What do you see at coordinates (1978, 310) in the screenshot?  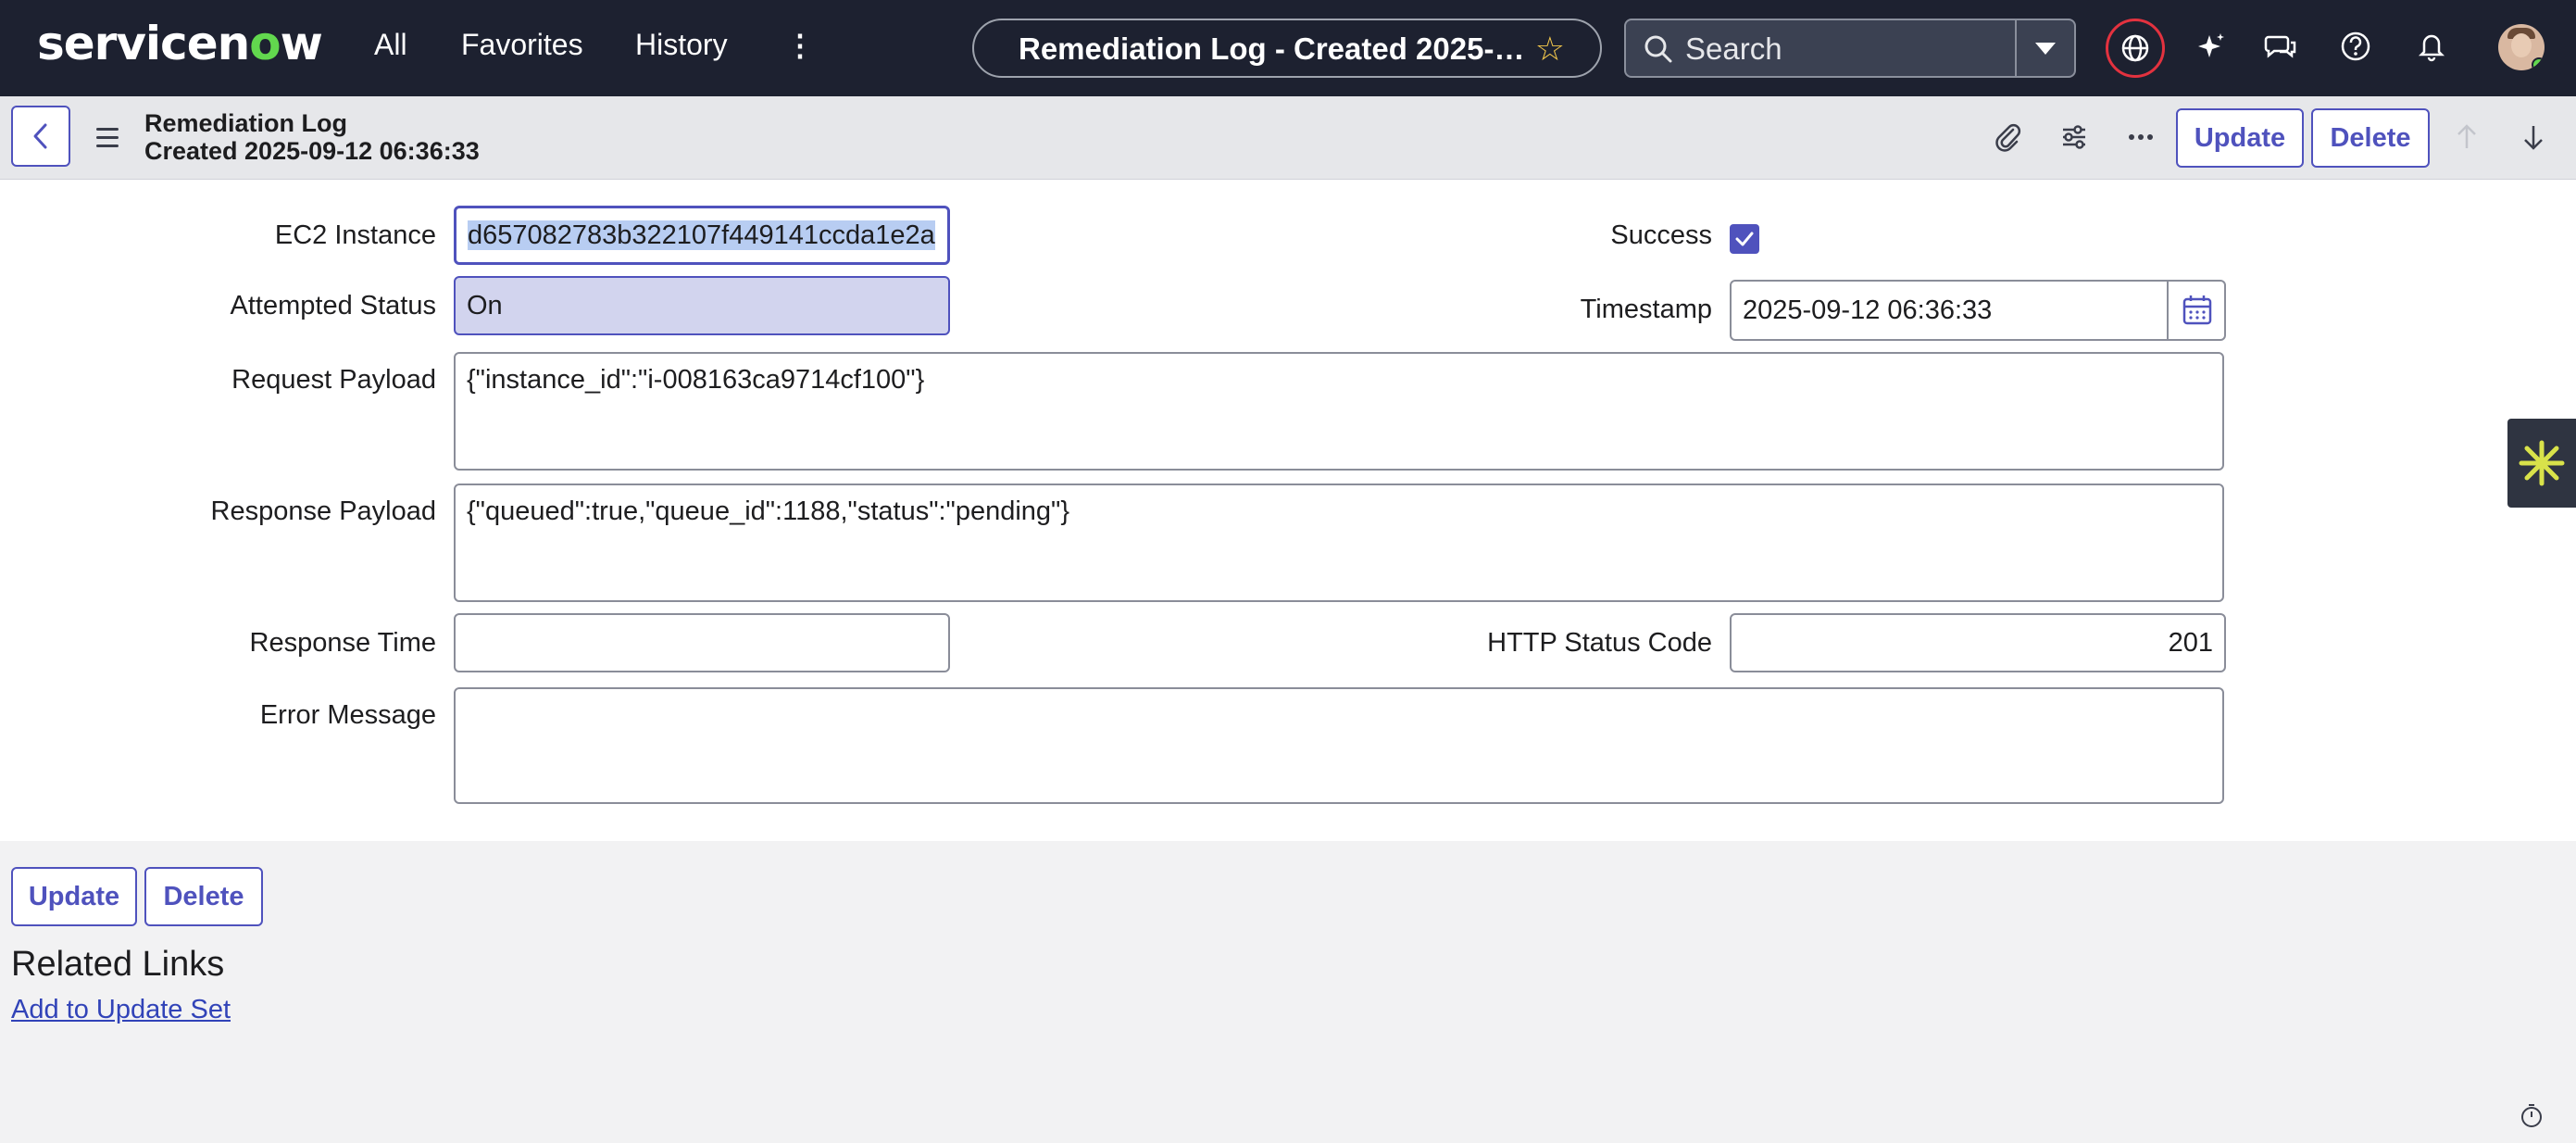 I see `timestamp-field: 2025-09-12 06:36:33` at bounding box center [1978, 310].